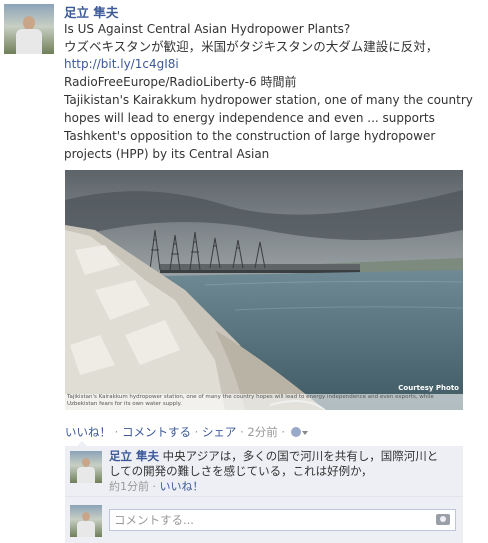 The image size is (488, 543). I want to click on post-author: 足立 隼夫, so click(269, 12).